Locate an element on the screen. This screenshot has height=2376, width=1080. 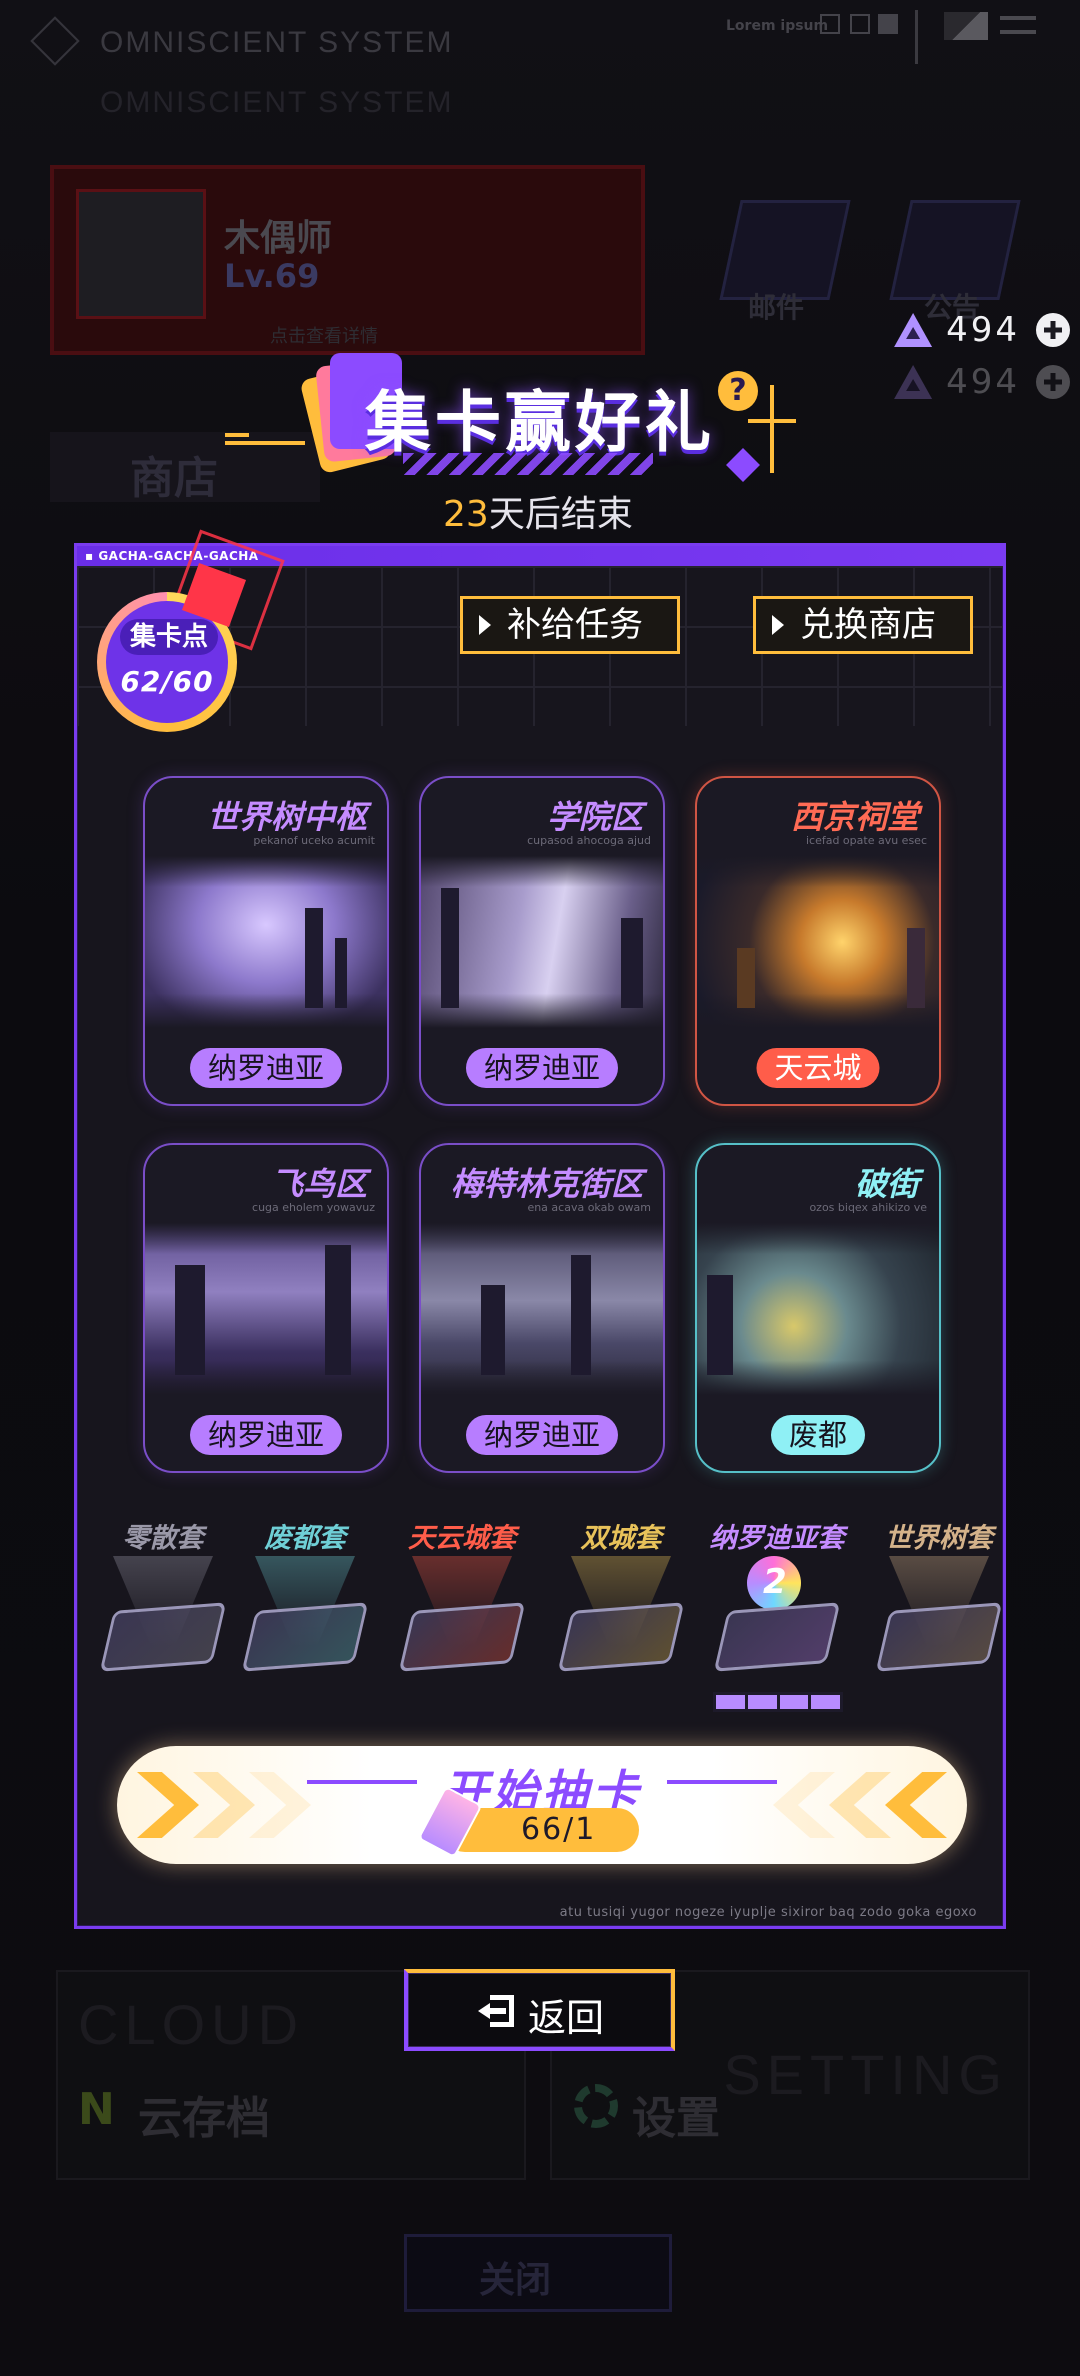
lorem-label: Lorem ipsum is located at coordinates (777, 26).